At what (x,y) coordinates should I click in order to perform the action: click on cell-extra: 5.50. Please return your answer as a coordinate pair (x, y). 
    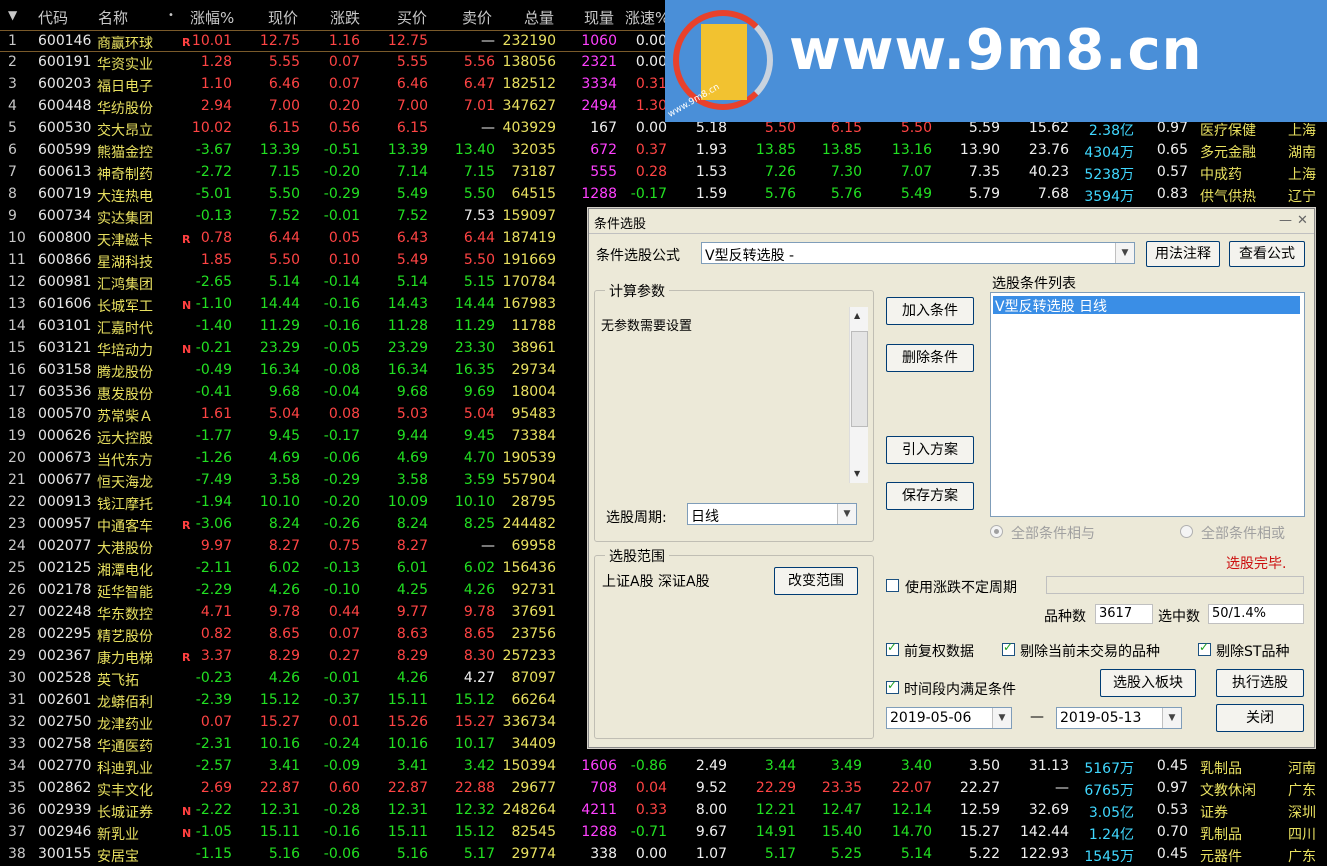
    Looking at the image, I should click on (780, 128).